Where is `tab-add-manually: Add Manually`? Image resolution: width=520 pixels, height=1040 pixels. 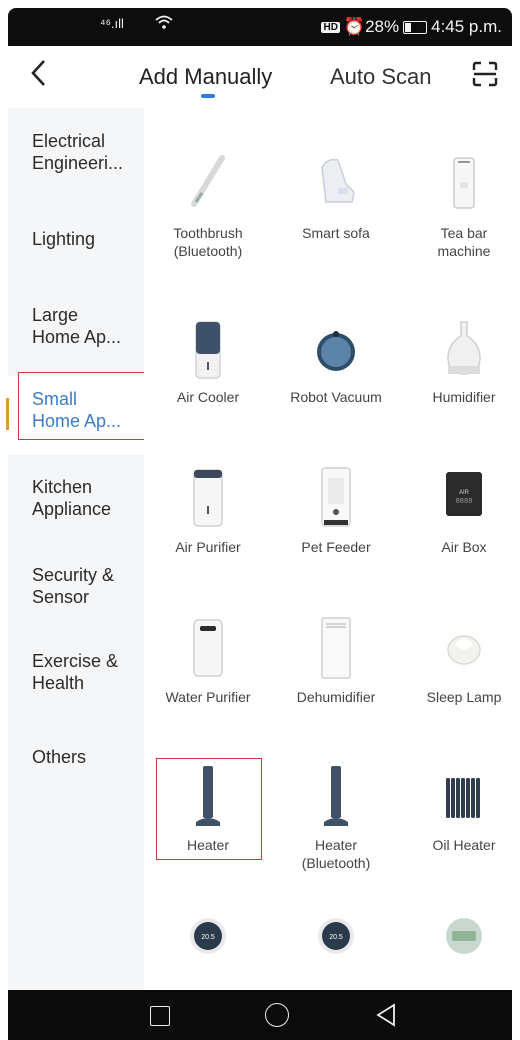
tab-add-manually: Add Manually is located at coordinates (205, 77).